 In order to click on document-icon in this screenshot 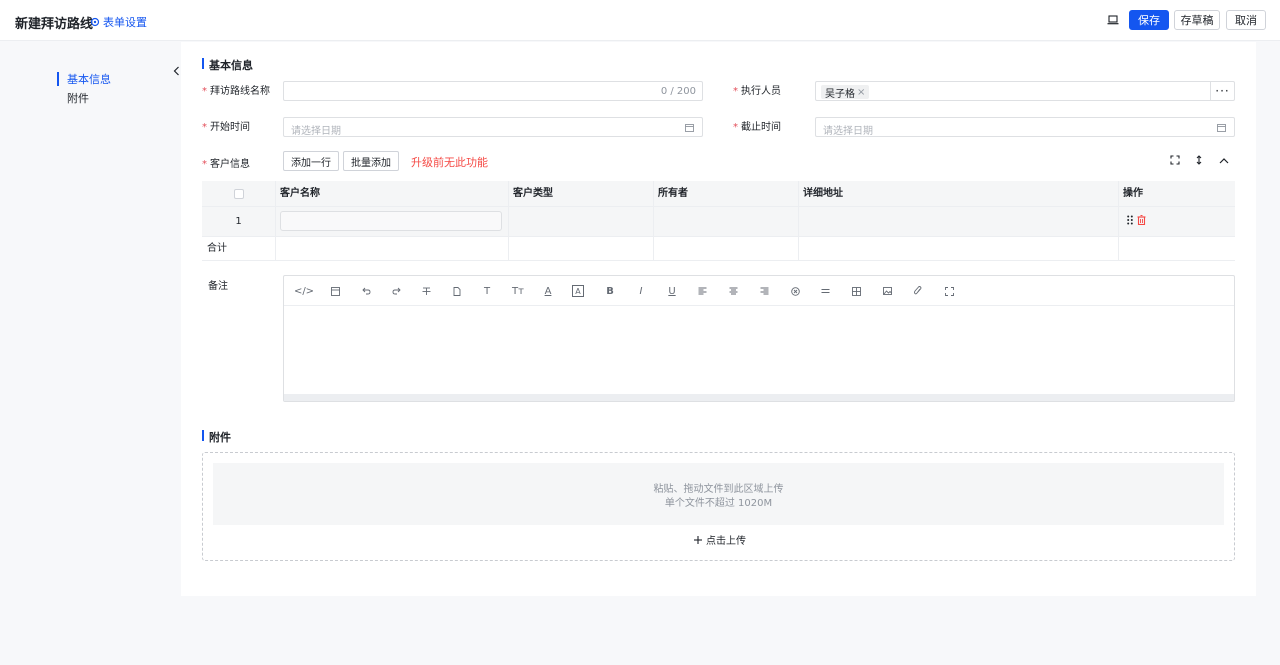, I will do `click(457, 291)`.